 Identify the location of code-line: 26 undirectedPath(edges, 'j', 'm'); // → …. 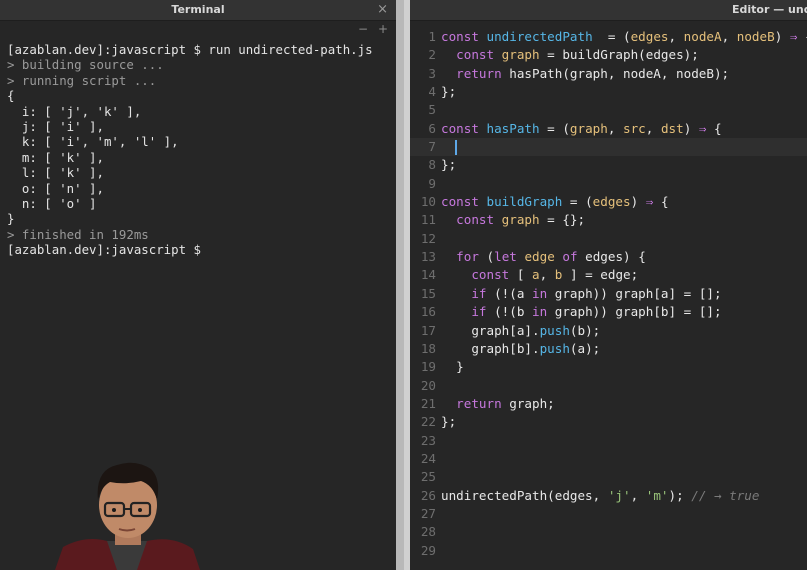
(608, 496).